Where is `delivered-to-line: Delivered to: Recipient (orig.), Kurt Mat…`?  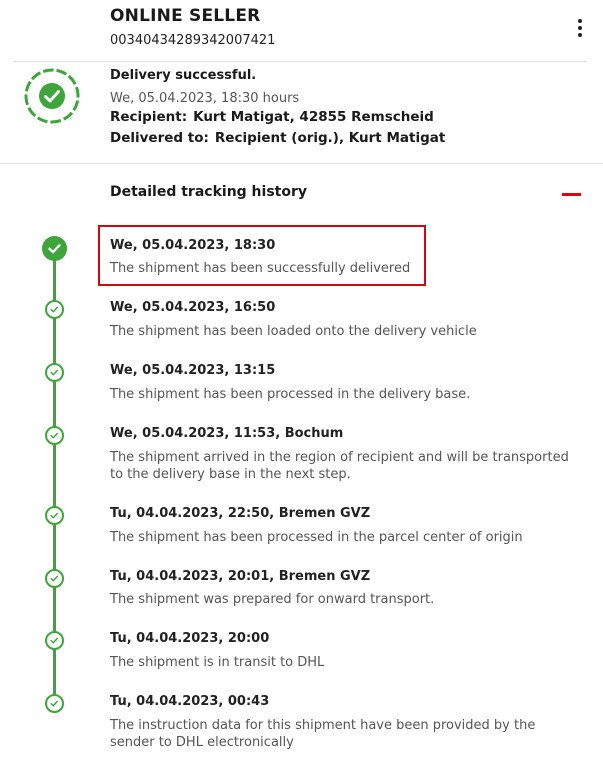 delivered-to-line: Delivered to: Recipient (orig.), Kurt Mat… is located at coordinates (277, 138).